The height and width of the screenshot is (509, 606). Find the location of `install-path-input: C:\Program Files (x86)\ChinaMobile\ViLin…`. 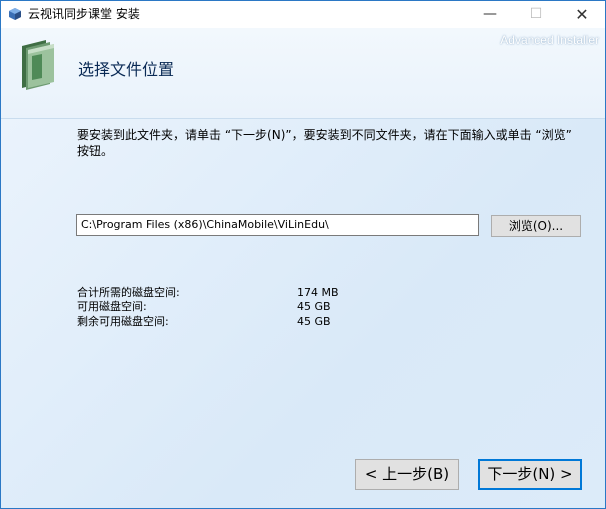

install-path-input: C:\Program Files (x86)\ChinaMobile\ViLin… is located at coordinates (277, 225).